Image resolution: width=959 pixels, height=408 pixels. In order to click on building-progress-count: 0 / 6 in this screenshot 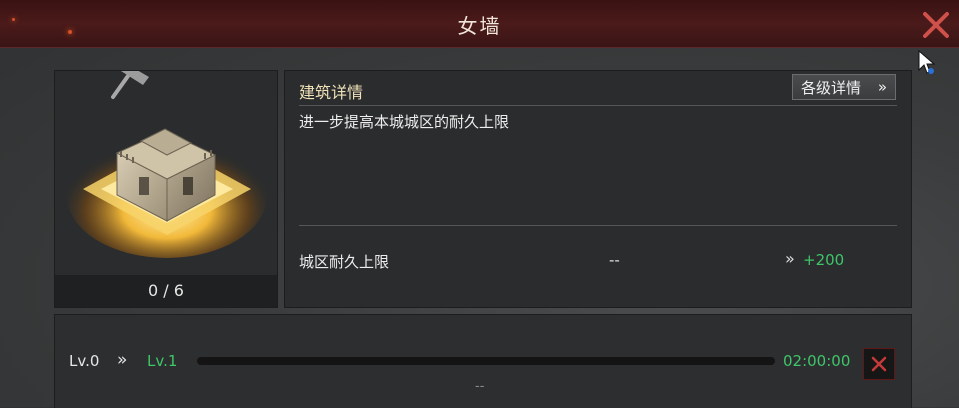, I will do `click(166, 291)`.